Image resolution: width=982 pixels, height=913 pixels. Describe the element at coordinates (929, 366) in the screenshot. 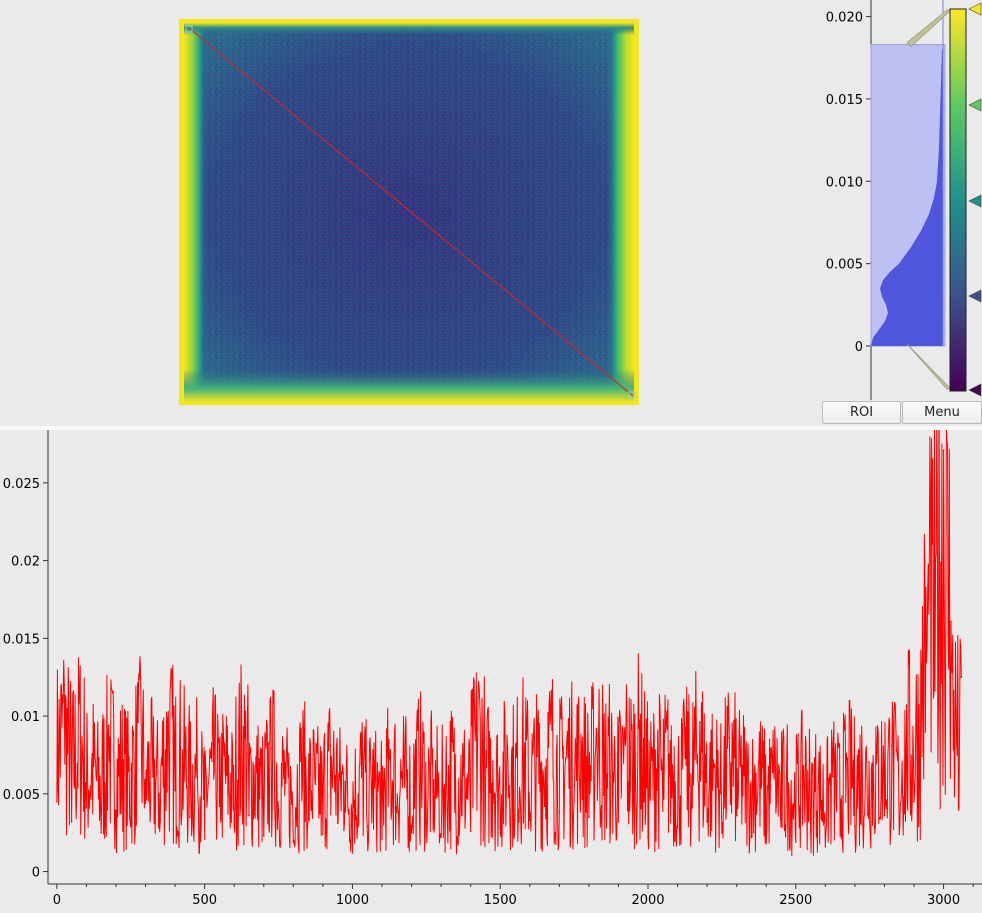

I see `level-connector-bottom` at that location.